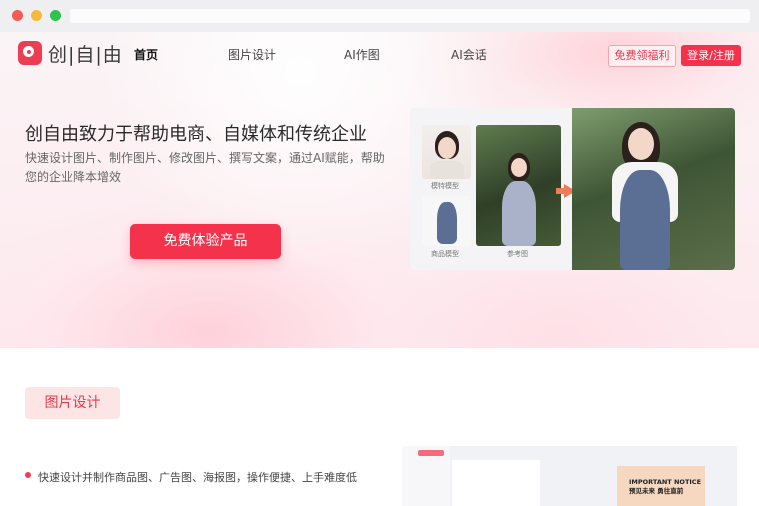  I want to click on close-window-button, so click(17, 15).